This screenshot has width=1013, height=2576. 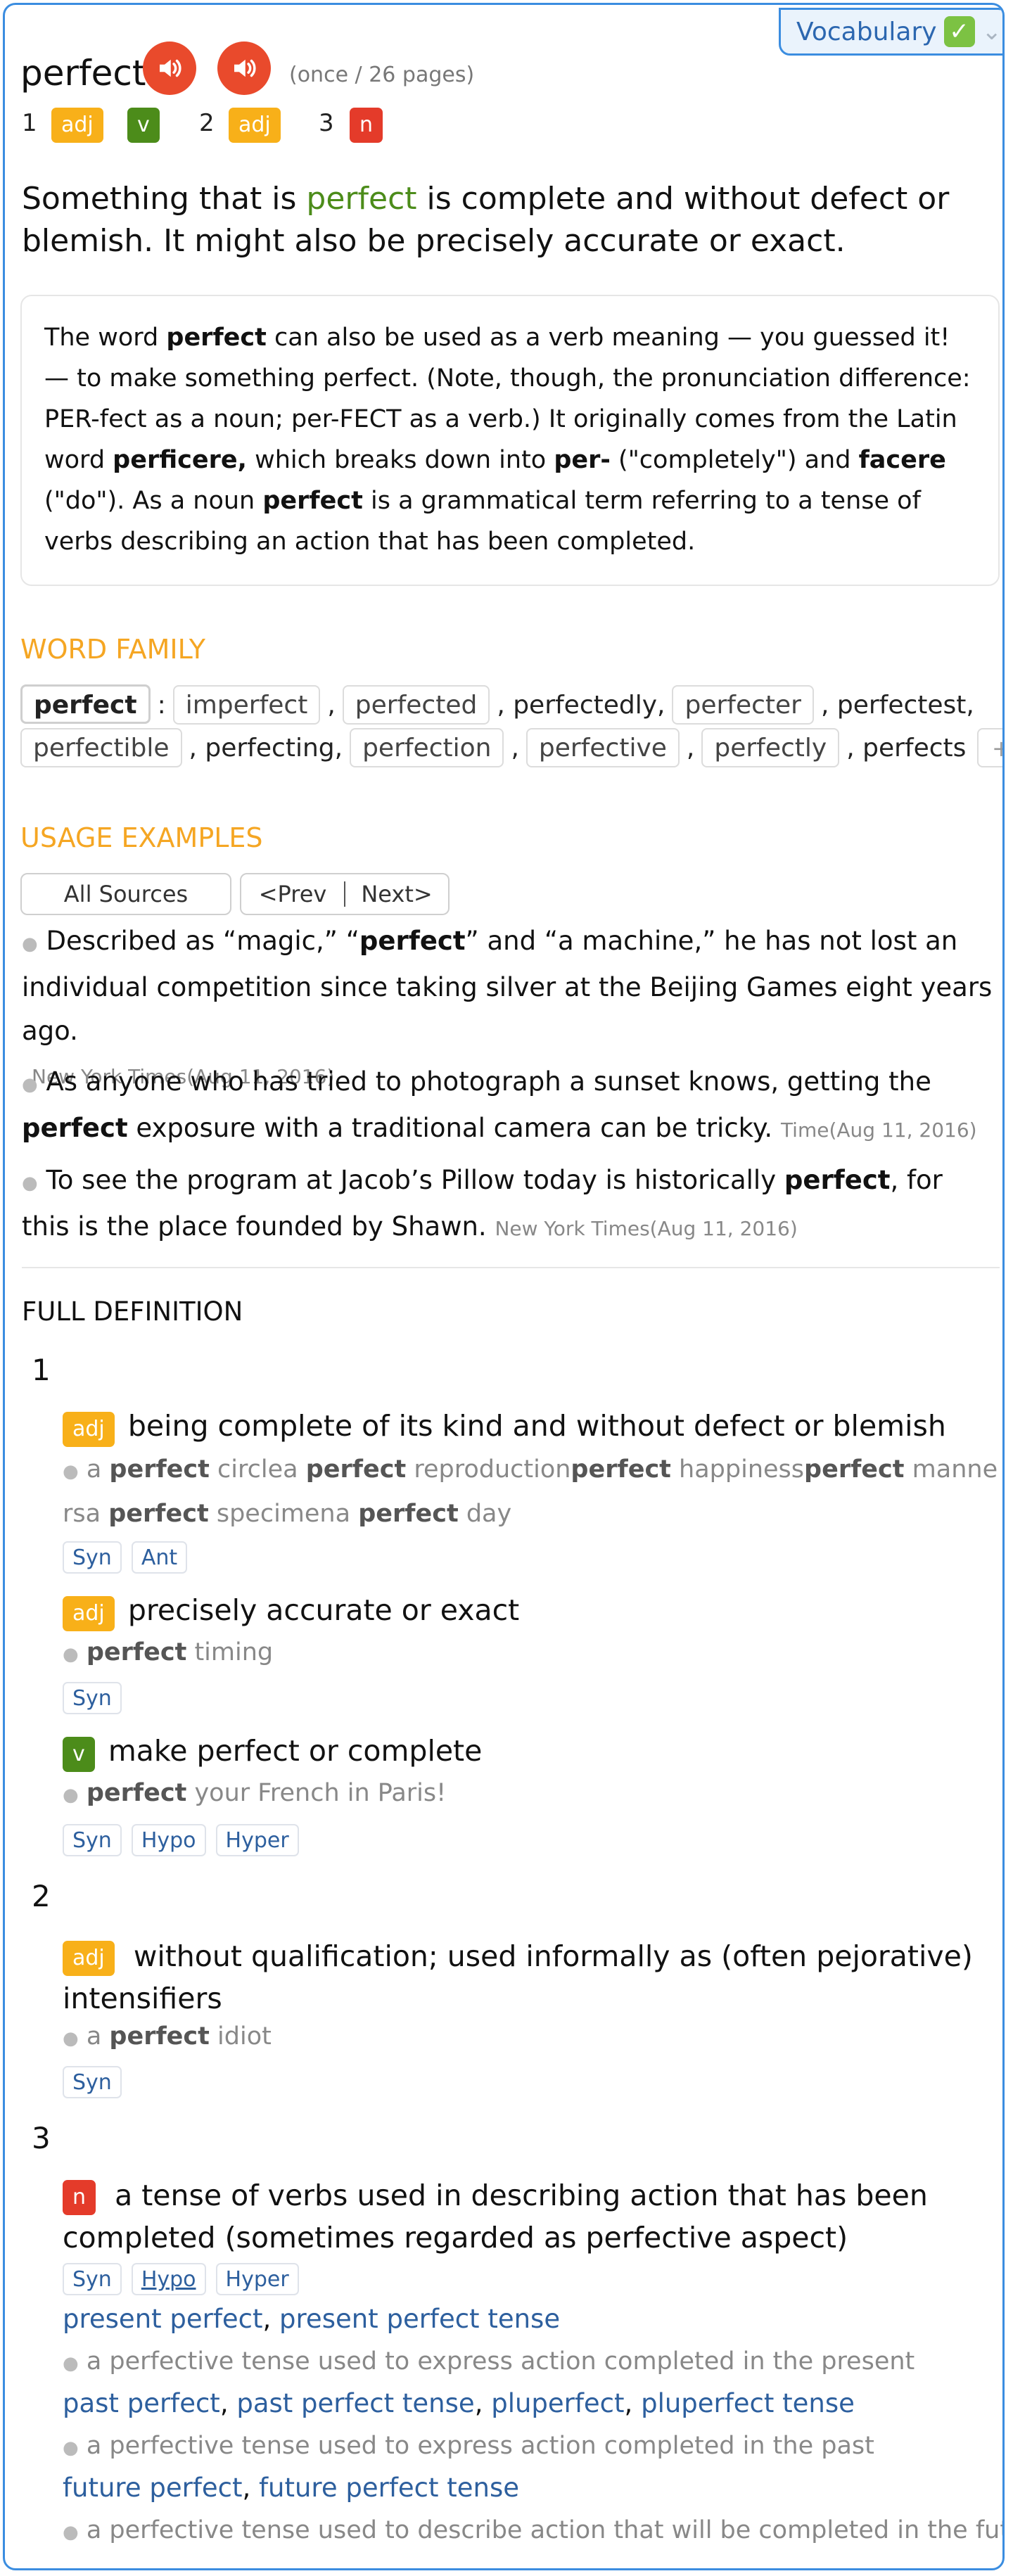 I want to click on word-family-item: imperfect, so click(x=246, y=705).